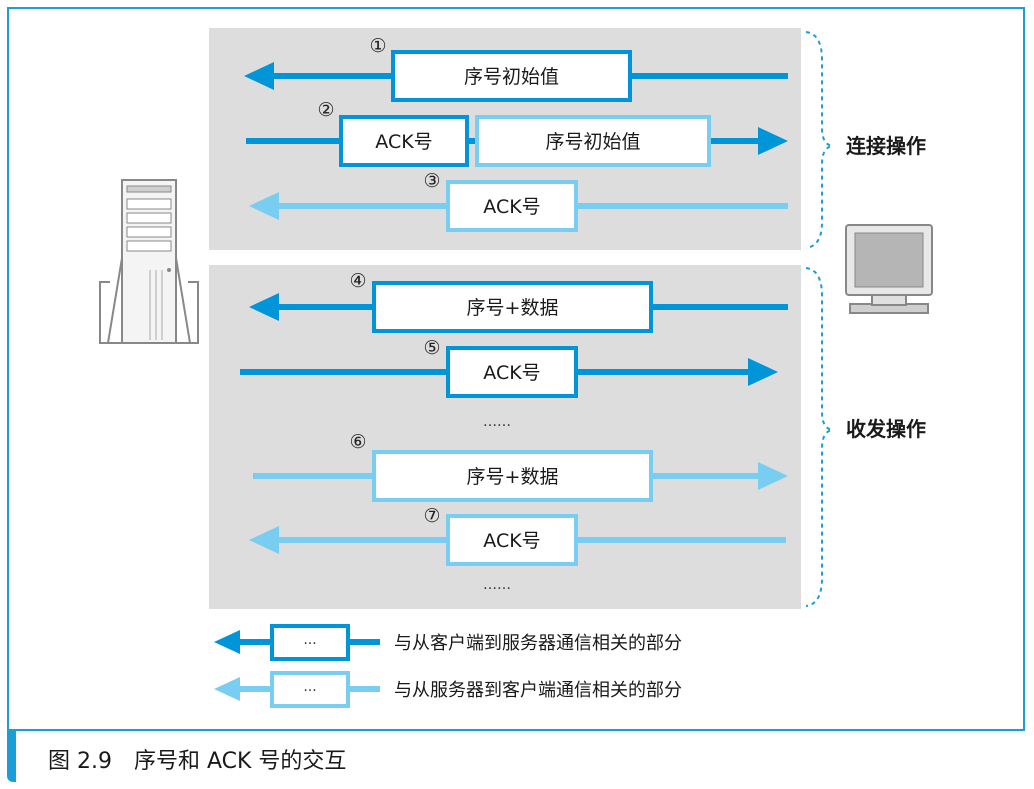 This screenshot has height=789, width=1034. I want to click on transfer-brace, so click(819, 437).